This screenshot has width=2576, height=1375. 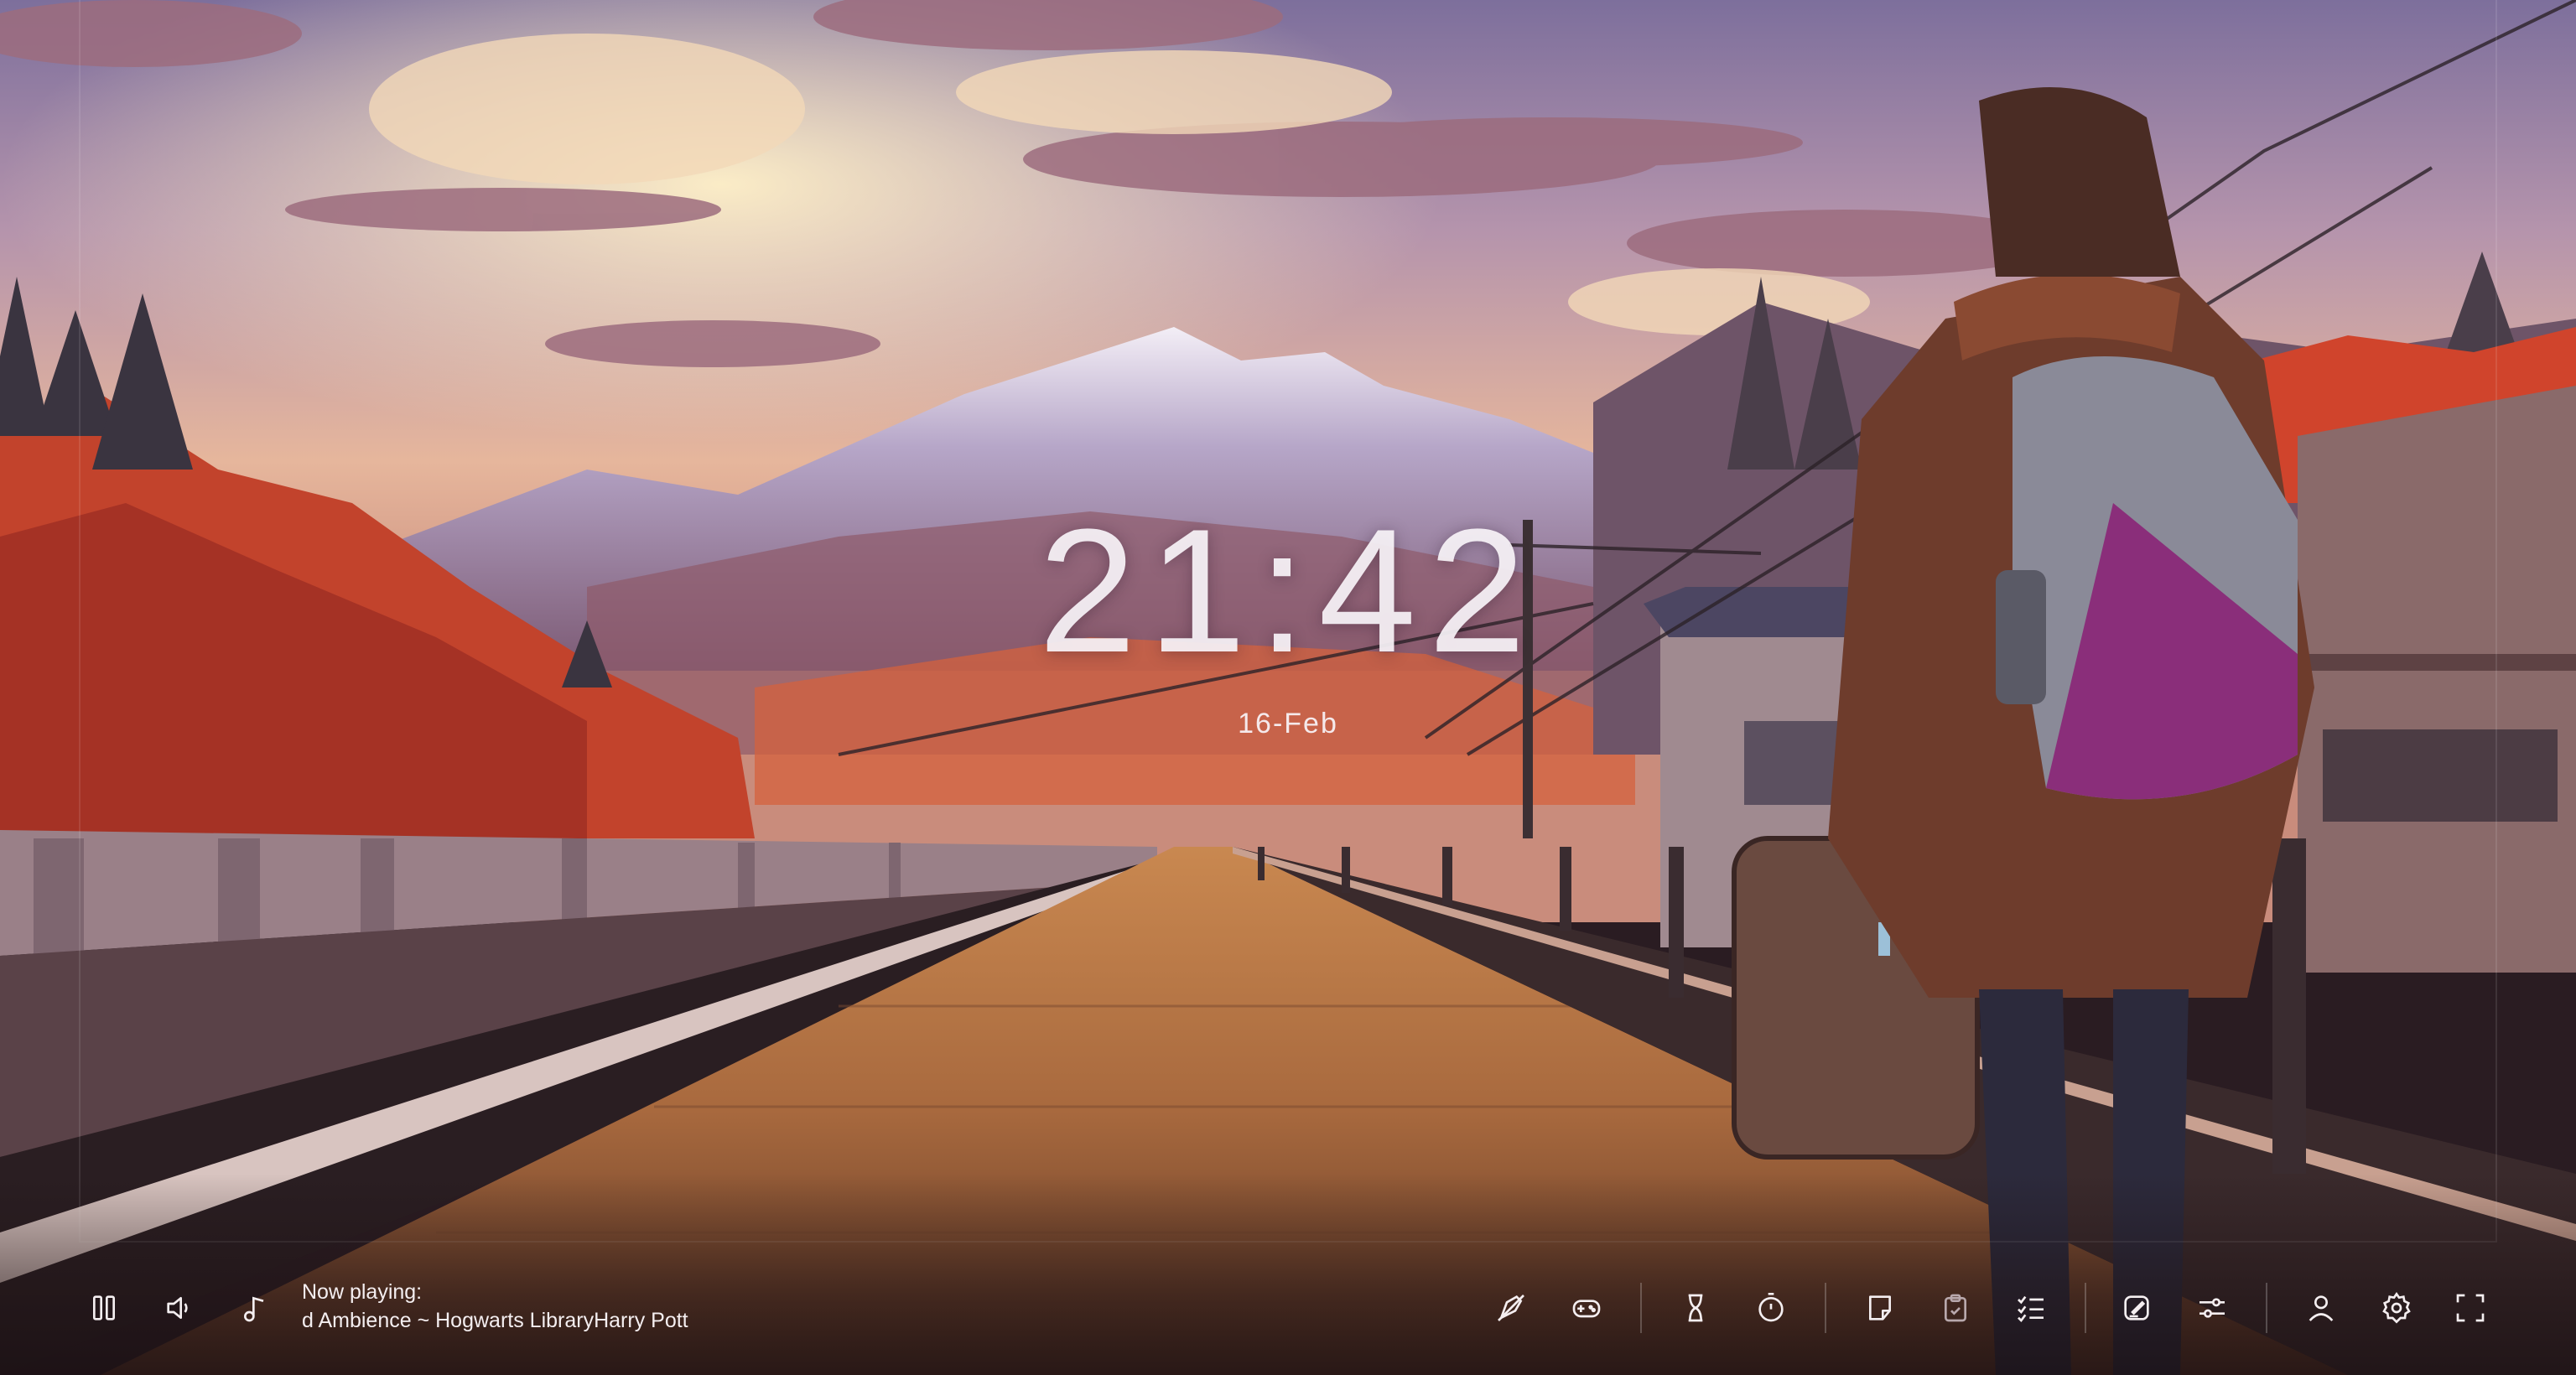 I want to click on fullscreen-icon, so click(x=2470, y=1308).